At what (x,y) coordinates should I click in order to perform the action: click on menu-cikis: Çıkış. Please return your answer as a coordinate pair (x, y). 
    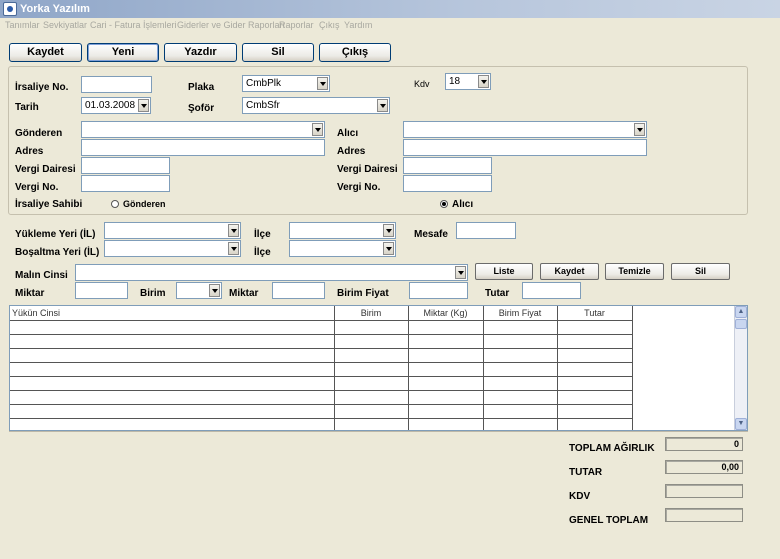
    Looking at the image, I should click on (329, 25).